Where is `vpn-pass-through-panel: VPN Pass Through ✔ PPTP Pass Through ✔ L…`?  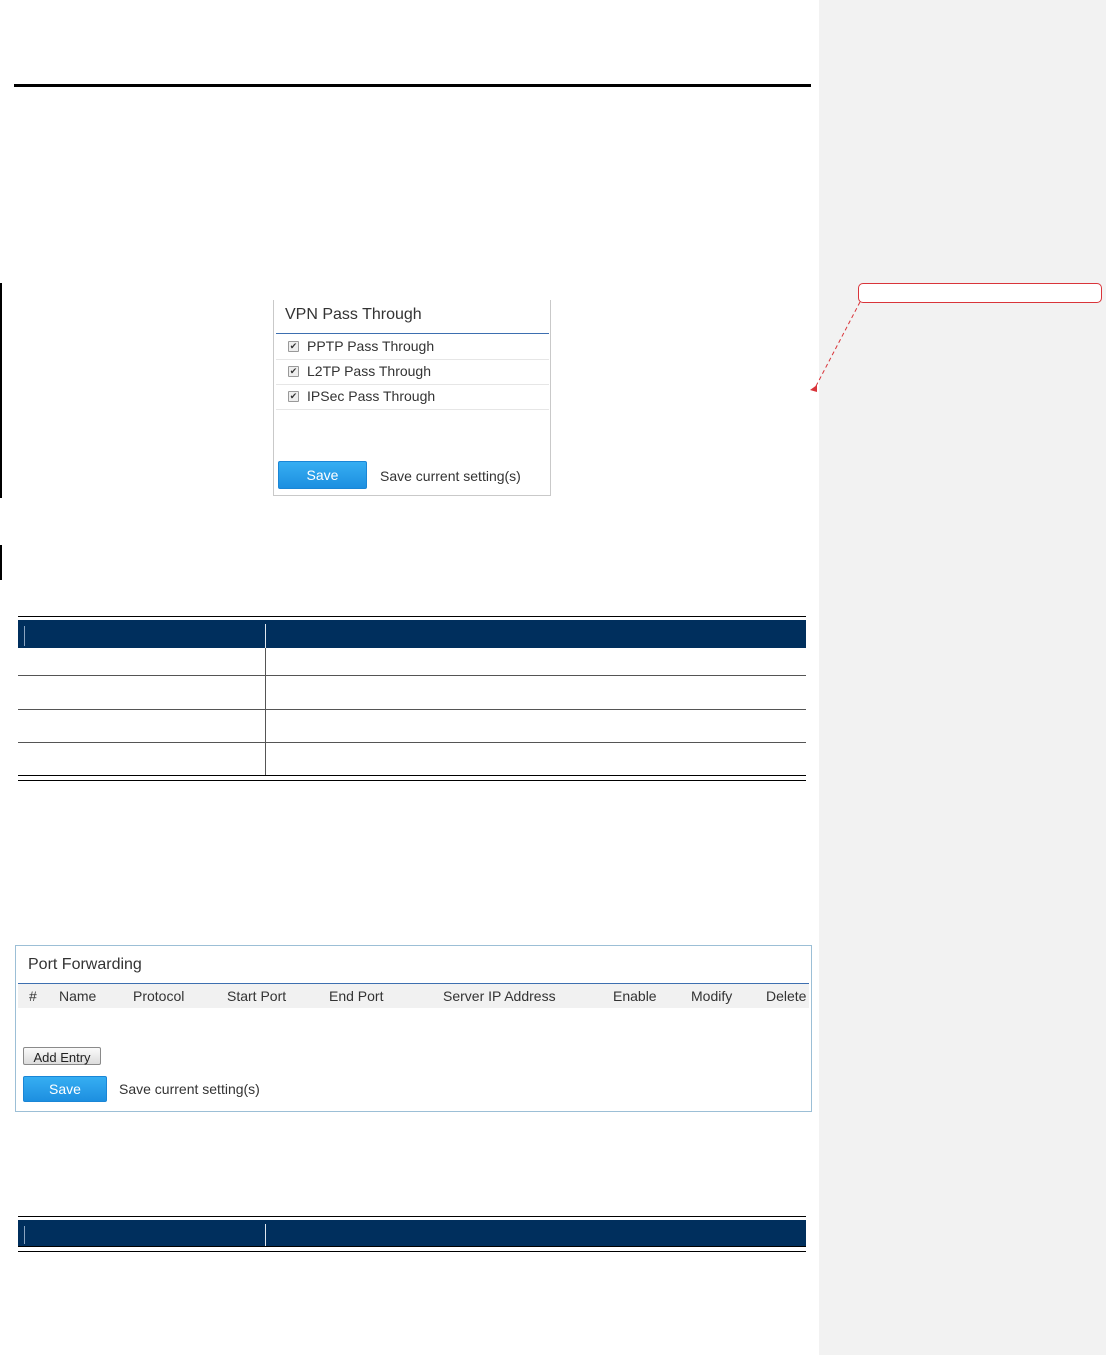
vpn-pass-through-panel: VPN Pass Through ✔ PPTP Pass Through ✔ L… is located at coordinates (412, 398).